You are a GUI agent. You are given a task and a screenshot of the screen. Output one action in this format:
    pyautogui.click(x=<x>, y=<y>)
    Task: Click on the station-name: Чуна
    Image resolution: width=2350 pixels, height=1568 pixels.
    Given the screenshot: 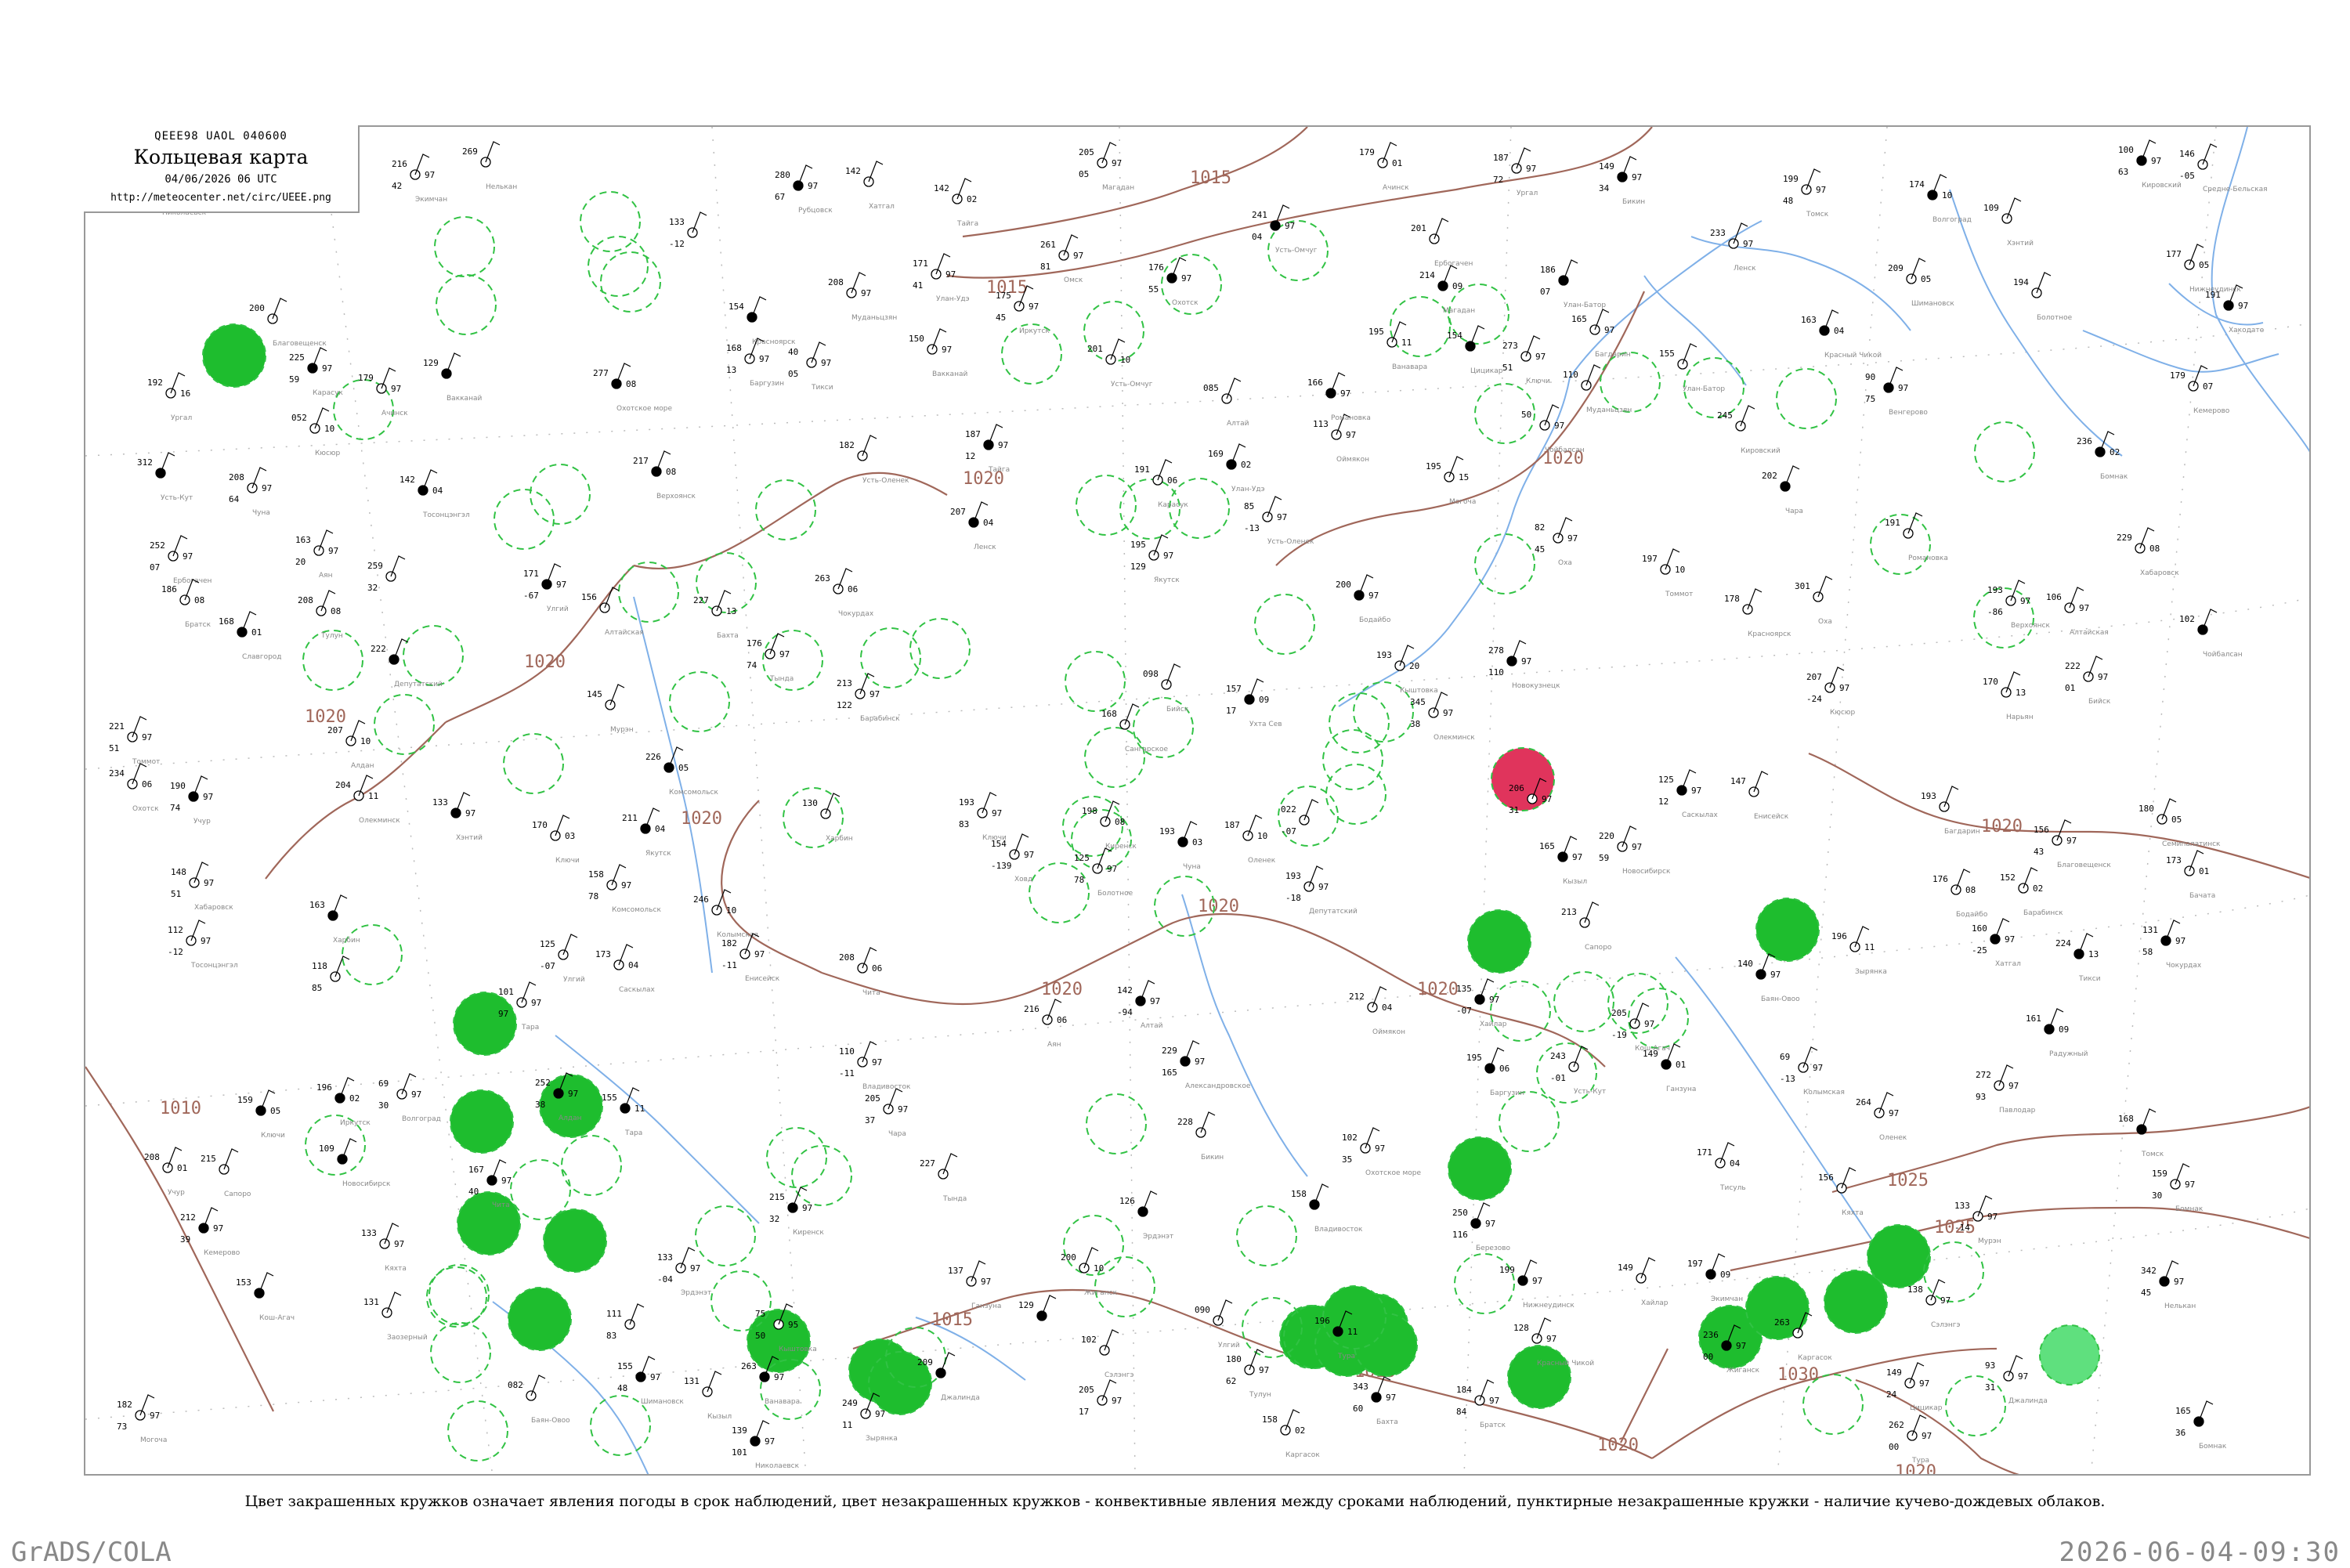 What is the action you would take?
    pyautogui.click(x=261, y=513)
    